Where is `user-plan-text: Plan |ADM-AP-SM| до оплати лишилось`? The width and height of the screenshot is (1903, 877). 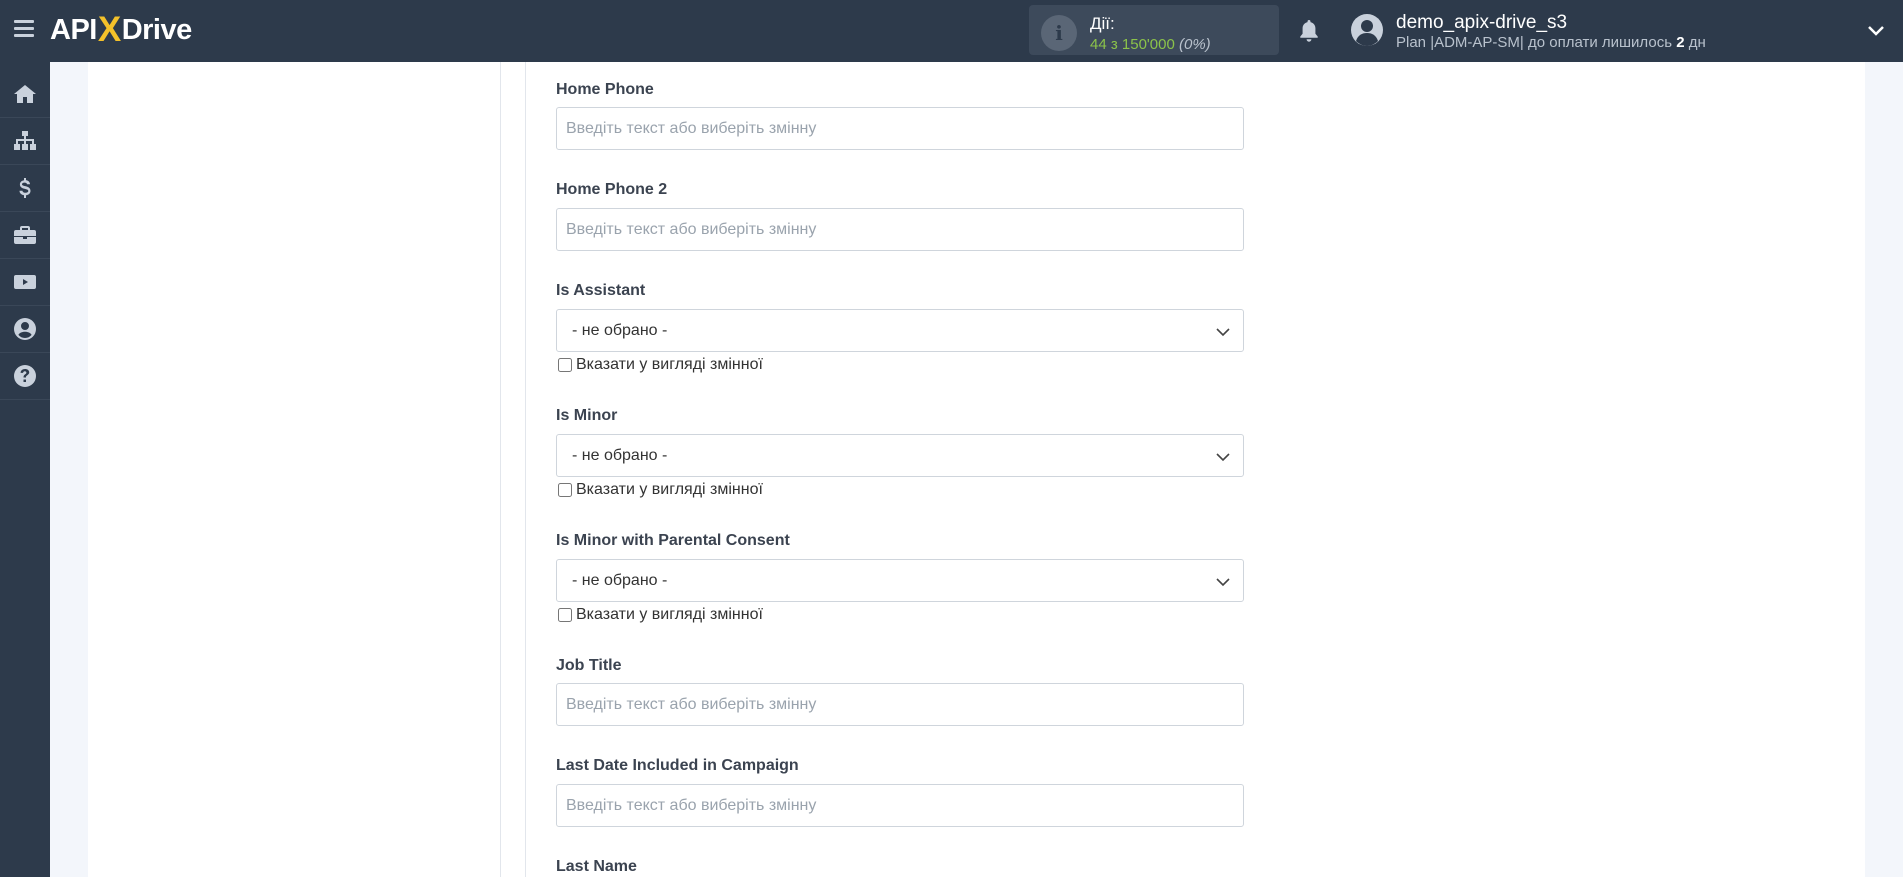
user-plan-text: Plan |ADM-AP-SM| до оплати лишилось is located at coordinates (1534, 42).